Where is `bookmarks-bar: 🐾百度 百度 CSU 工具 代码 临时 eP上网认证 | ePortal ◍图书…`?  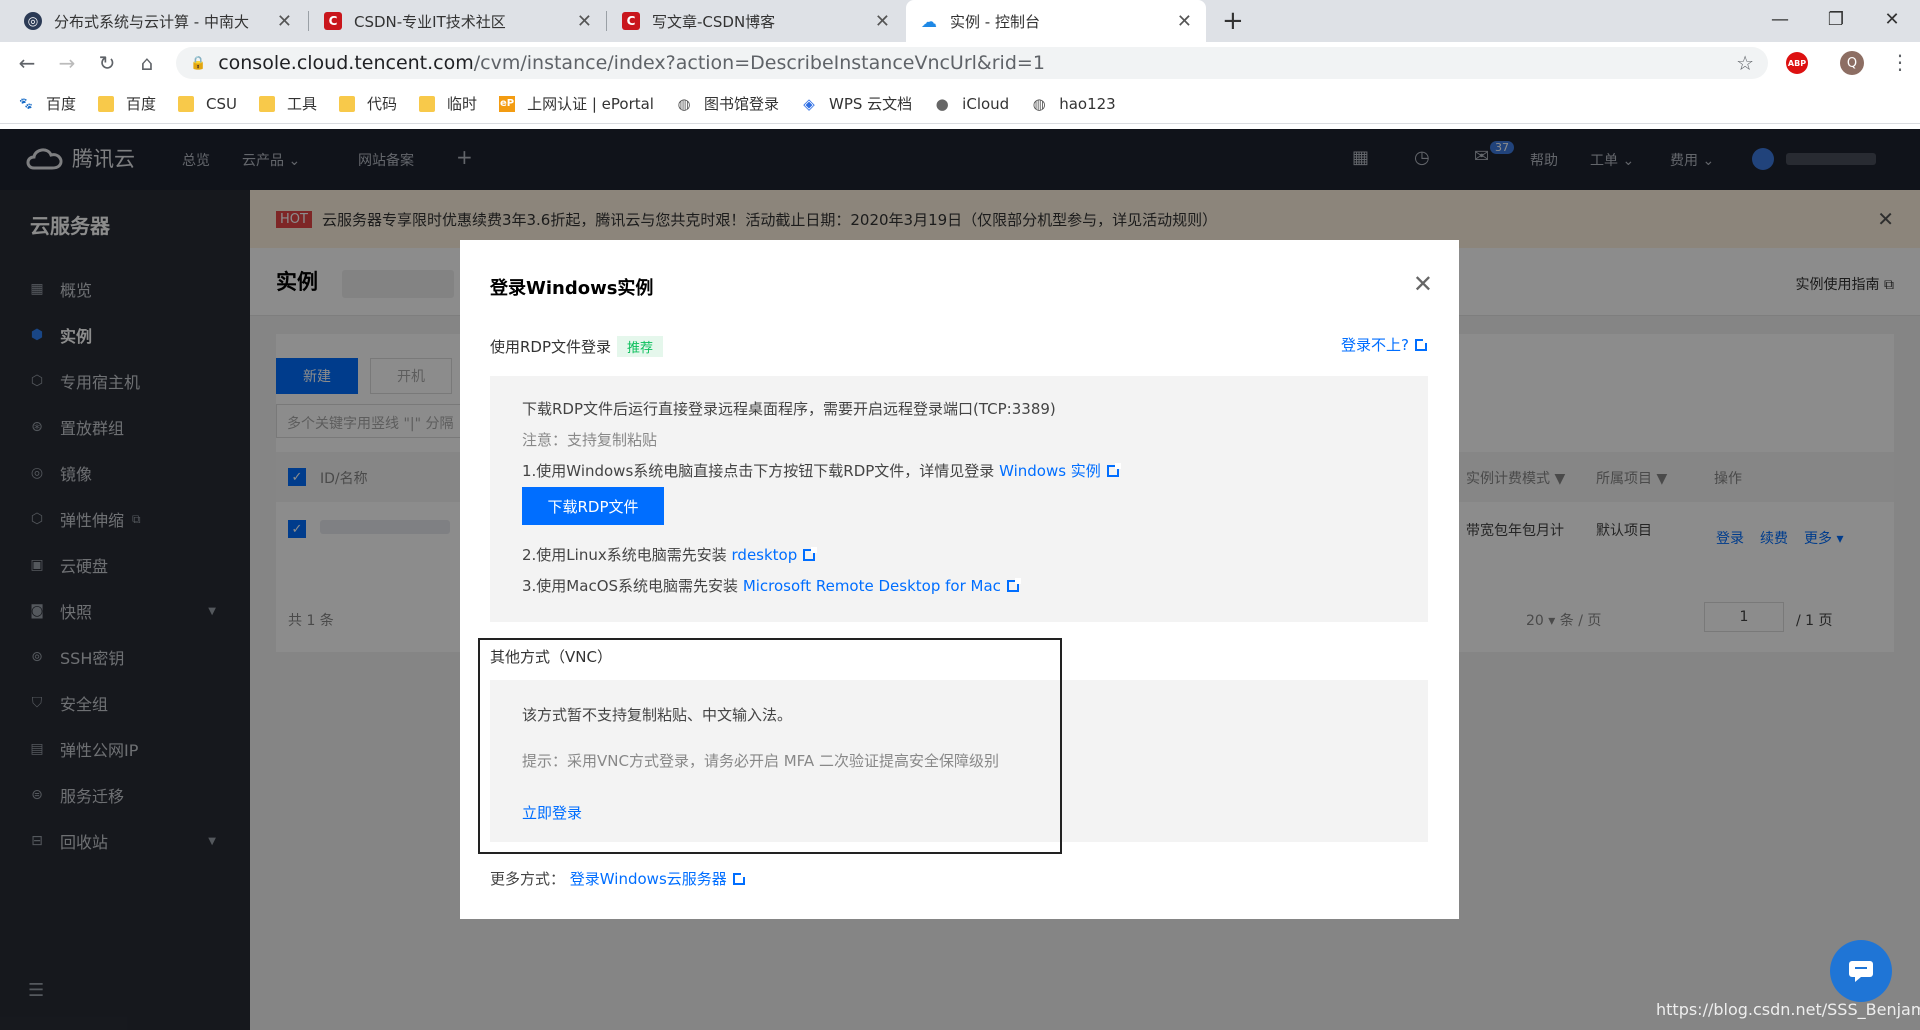 bookmarks-bar: 🐾百度 百度 CSU 工具 代码 临时 eP上网认证 | ePortal ◍图书… is located at coordinates (960, 104).